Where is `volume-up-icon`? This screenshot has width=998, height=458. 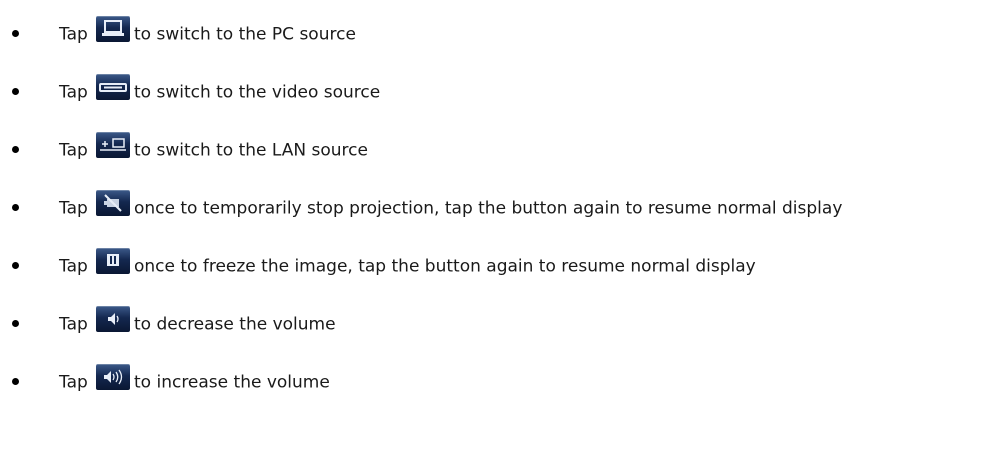
volume-up-icon is located at coordinates (113, 377).